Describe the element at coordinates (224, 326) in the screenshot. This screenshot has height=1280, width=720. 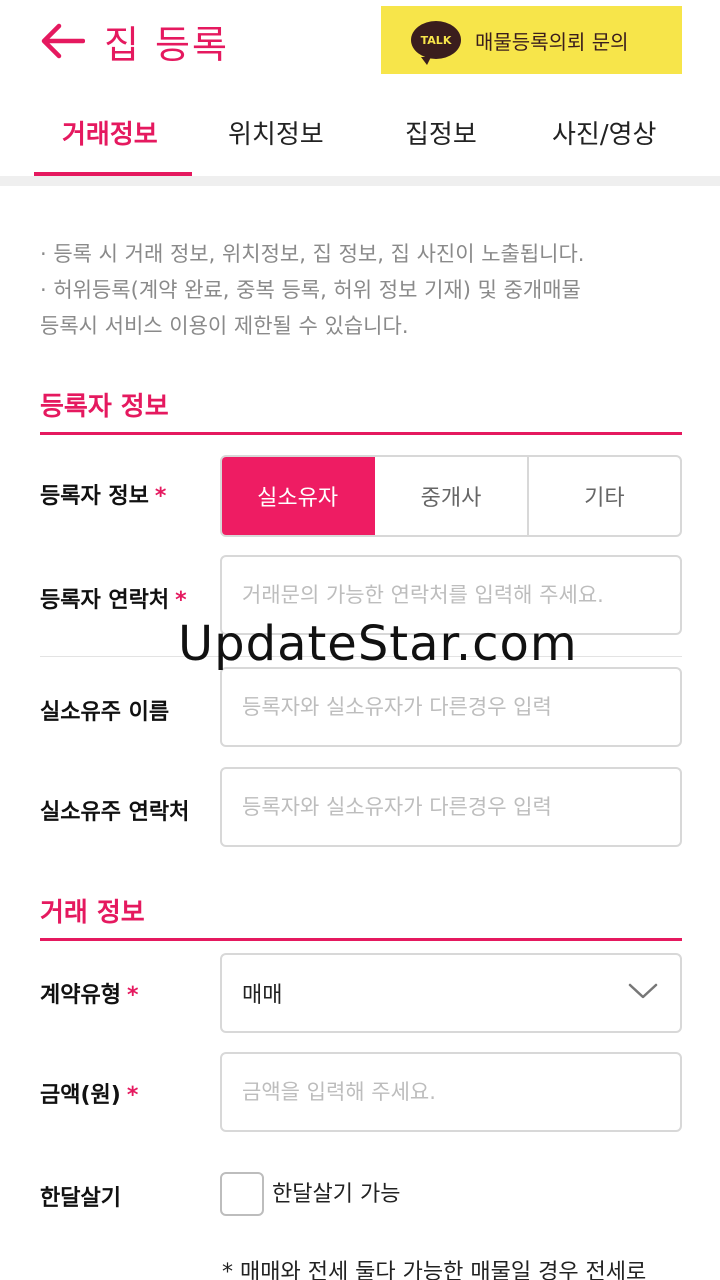
I see `notice-line: 등록시 서비스 이용이 제한될 수 있습니다.` at that location.